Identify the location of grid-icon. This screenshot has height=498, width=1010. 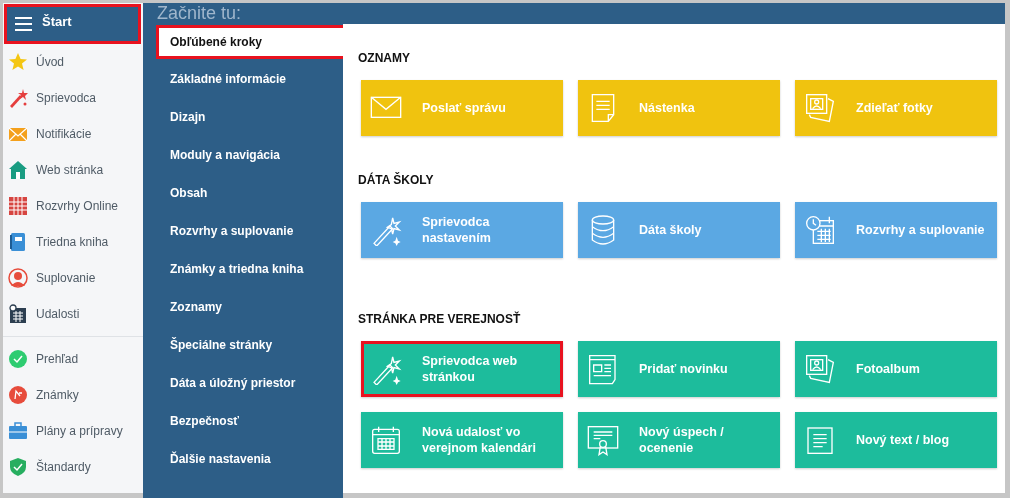
(18, 206).